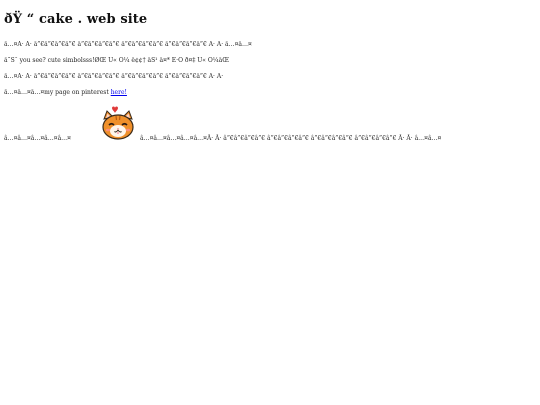 The image size is (540, 405). Describe the element at coordinates (270, 93) in the screenshot. I see `pinterest-line: â…¤â…¤â…¤my page on pinterest here!` at that location.